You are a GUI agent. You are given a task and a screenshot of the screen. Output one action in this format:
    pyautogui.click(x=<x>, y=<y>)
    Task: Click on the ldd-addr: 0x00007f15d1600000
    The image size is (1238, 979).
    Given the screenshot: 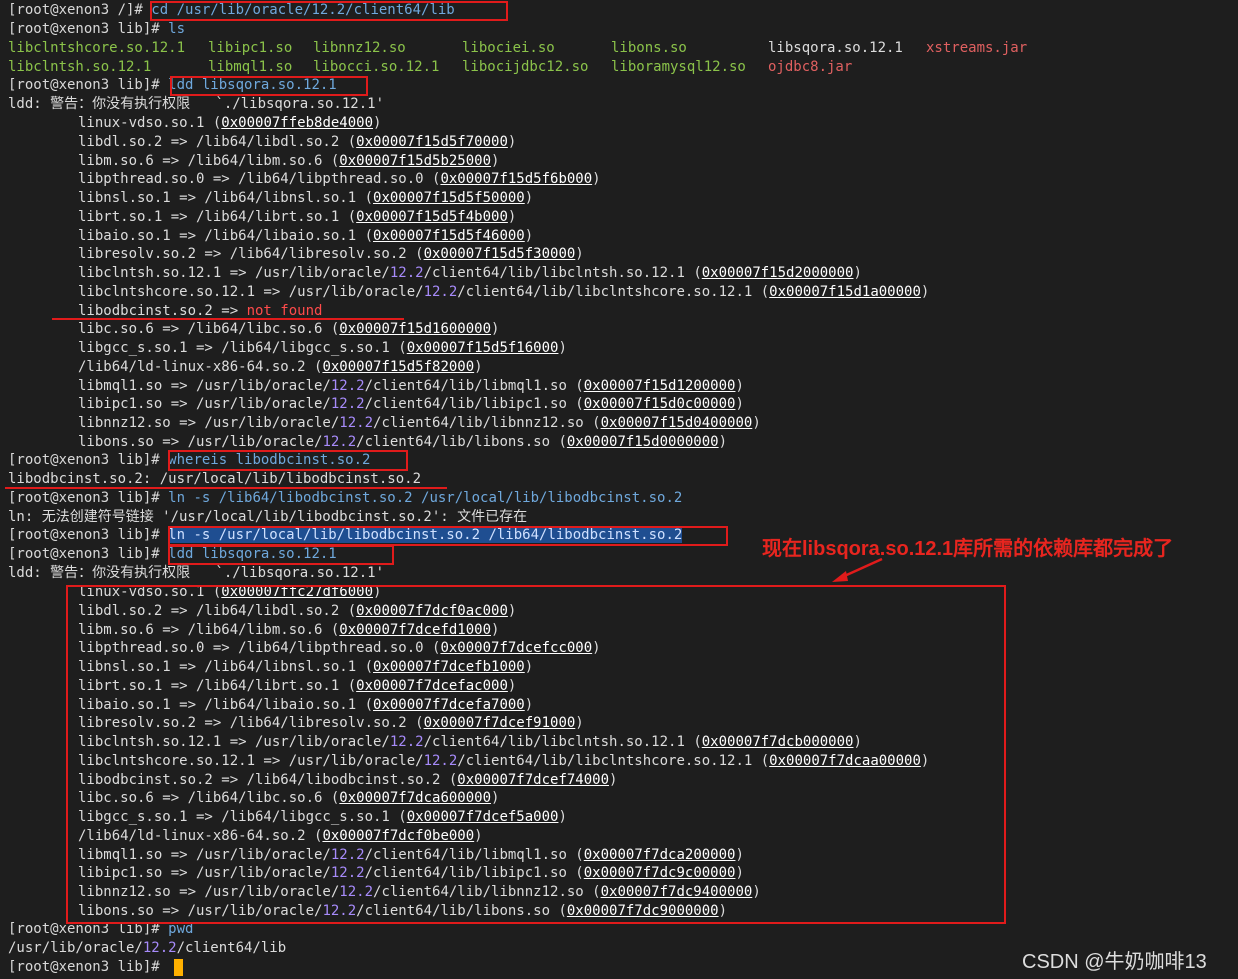 What is the action you would take?
    pyautogui.click(x=415, y=329)
    